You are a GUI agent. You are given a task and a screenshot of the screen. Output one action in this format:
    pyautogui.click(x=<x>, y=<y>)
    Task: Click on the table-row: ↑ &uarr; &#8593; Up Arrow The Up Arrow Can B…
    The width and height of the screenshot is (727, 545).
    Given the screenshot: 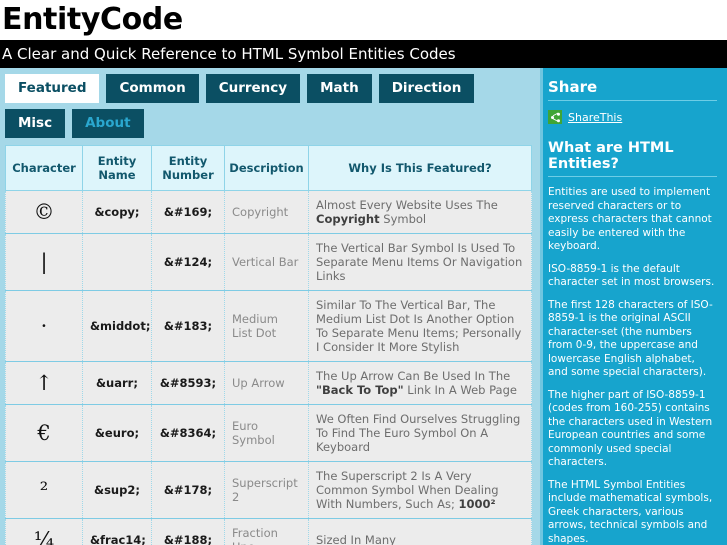 What is the action you would take?
    pyautogui.click(x=268, y=383)
    